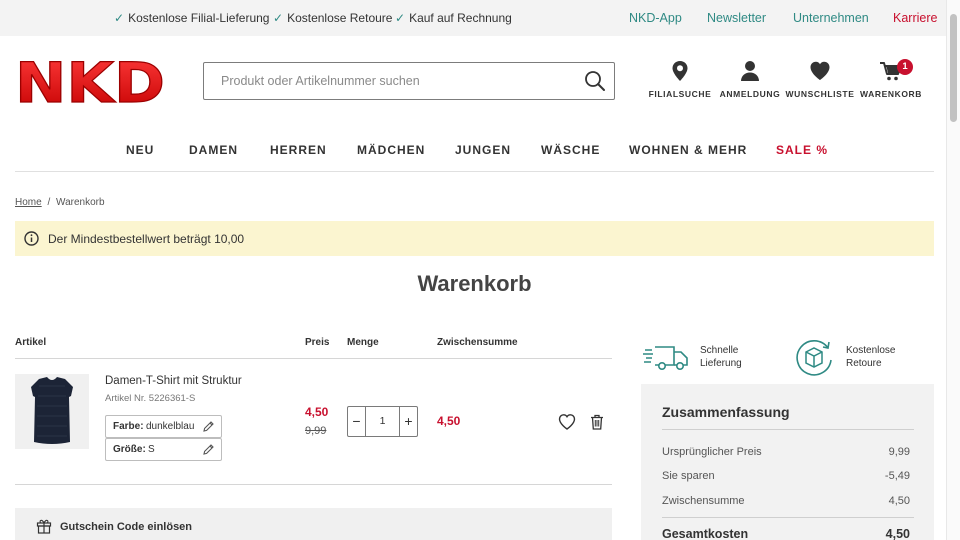  Describe the element at coordinates (692, 357) in the screenshot. I see `feature-fast-delivery: Schnelle Lieferung` at that location.